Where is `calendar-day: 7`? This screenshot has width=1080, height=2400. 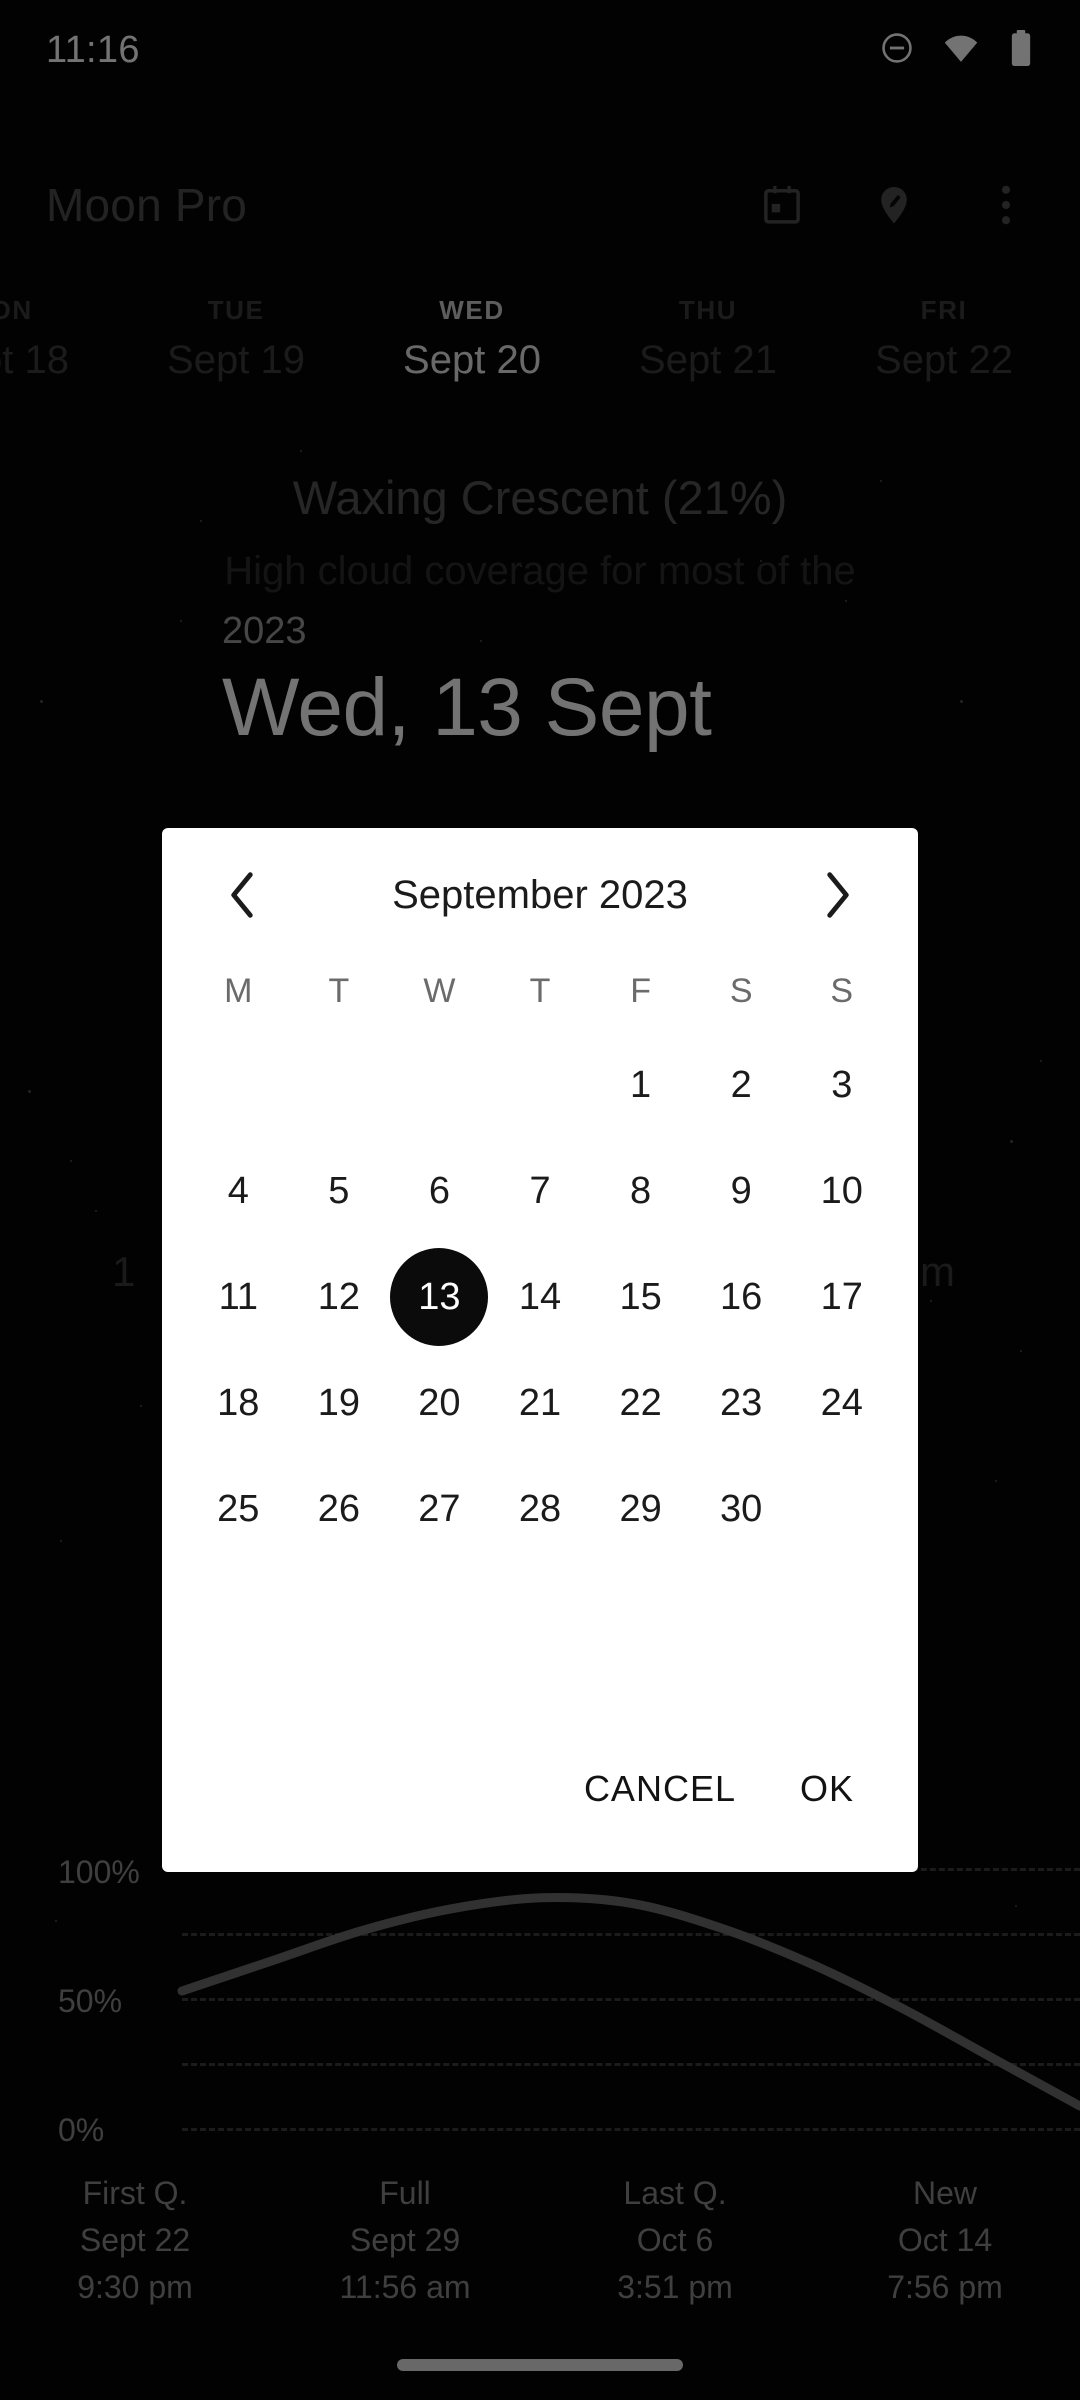
calendar-day: 7 is located at coordinates (540, 1191).